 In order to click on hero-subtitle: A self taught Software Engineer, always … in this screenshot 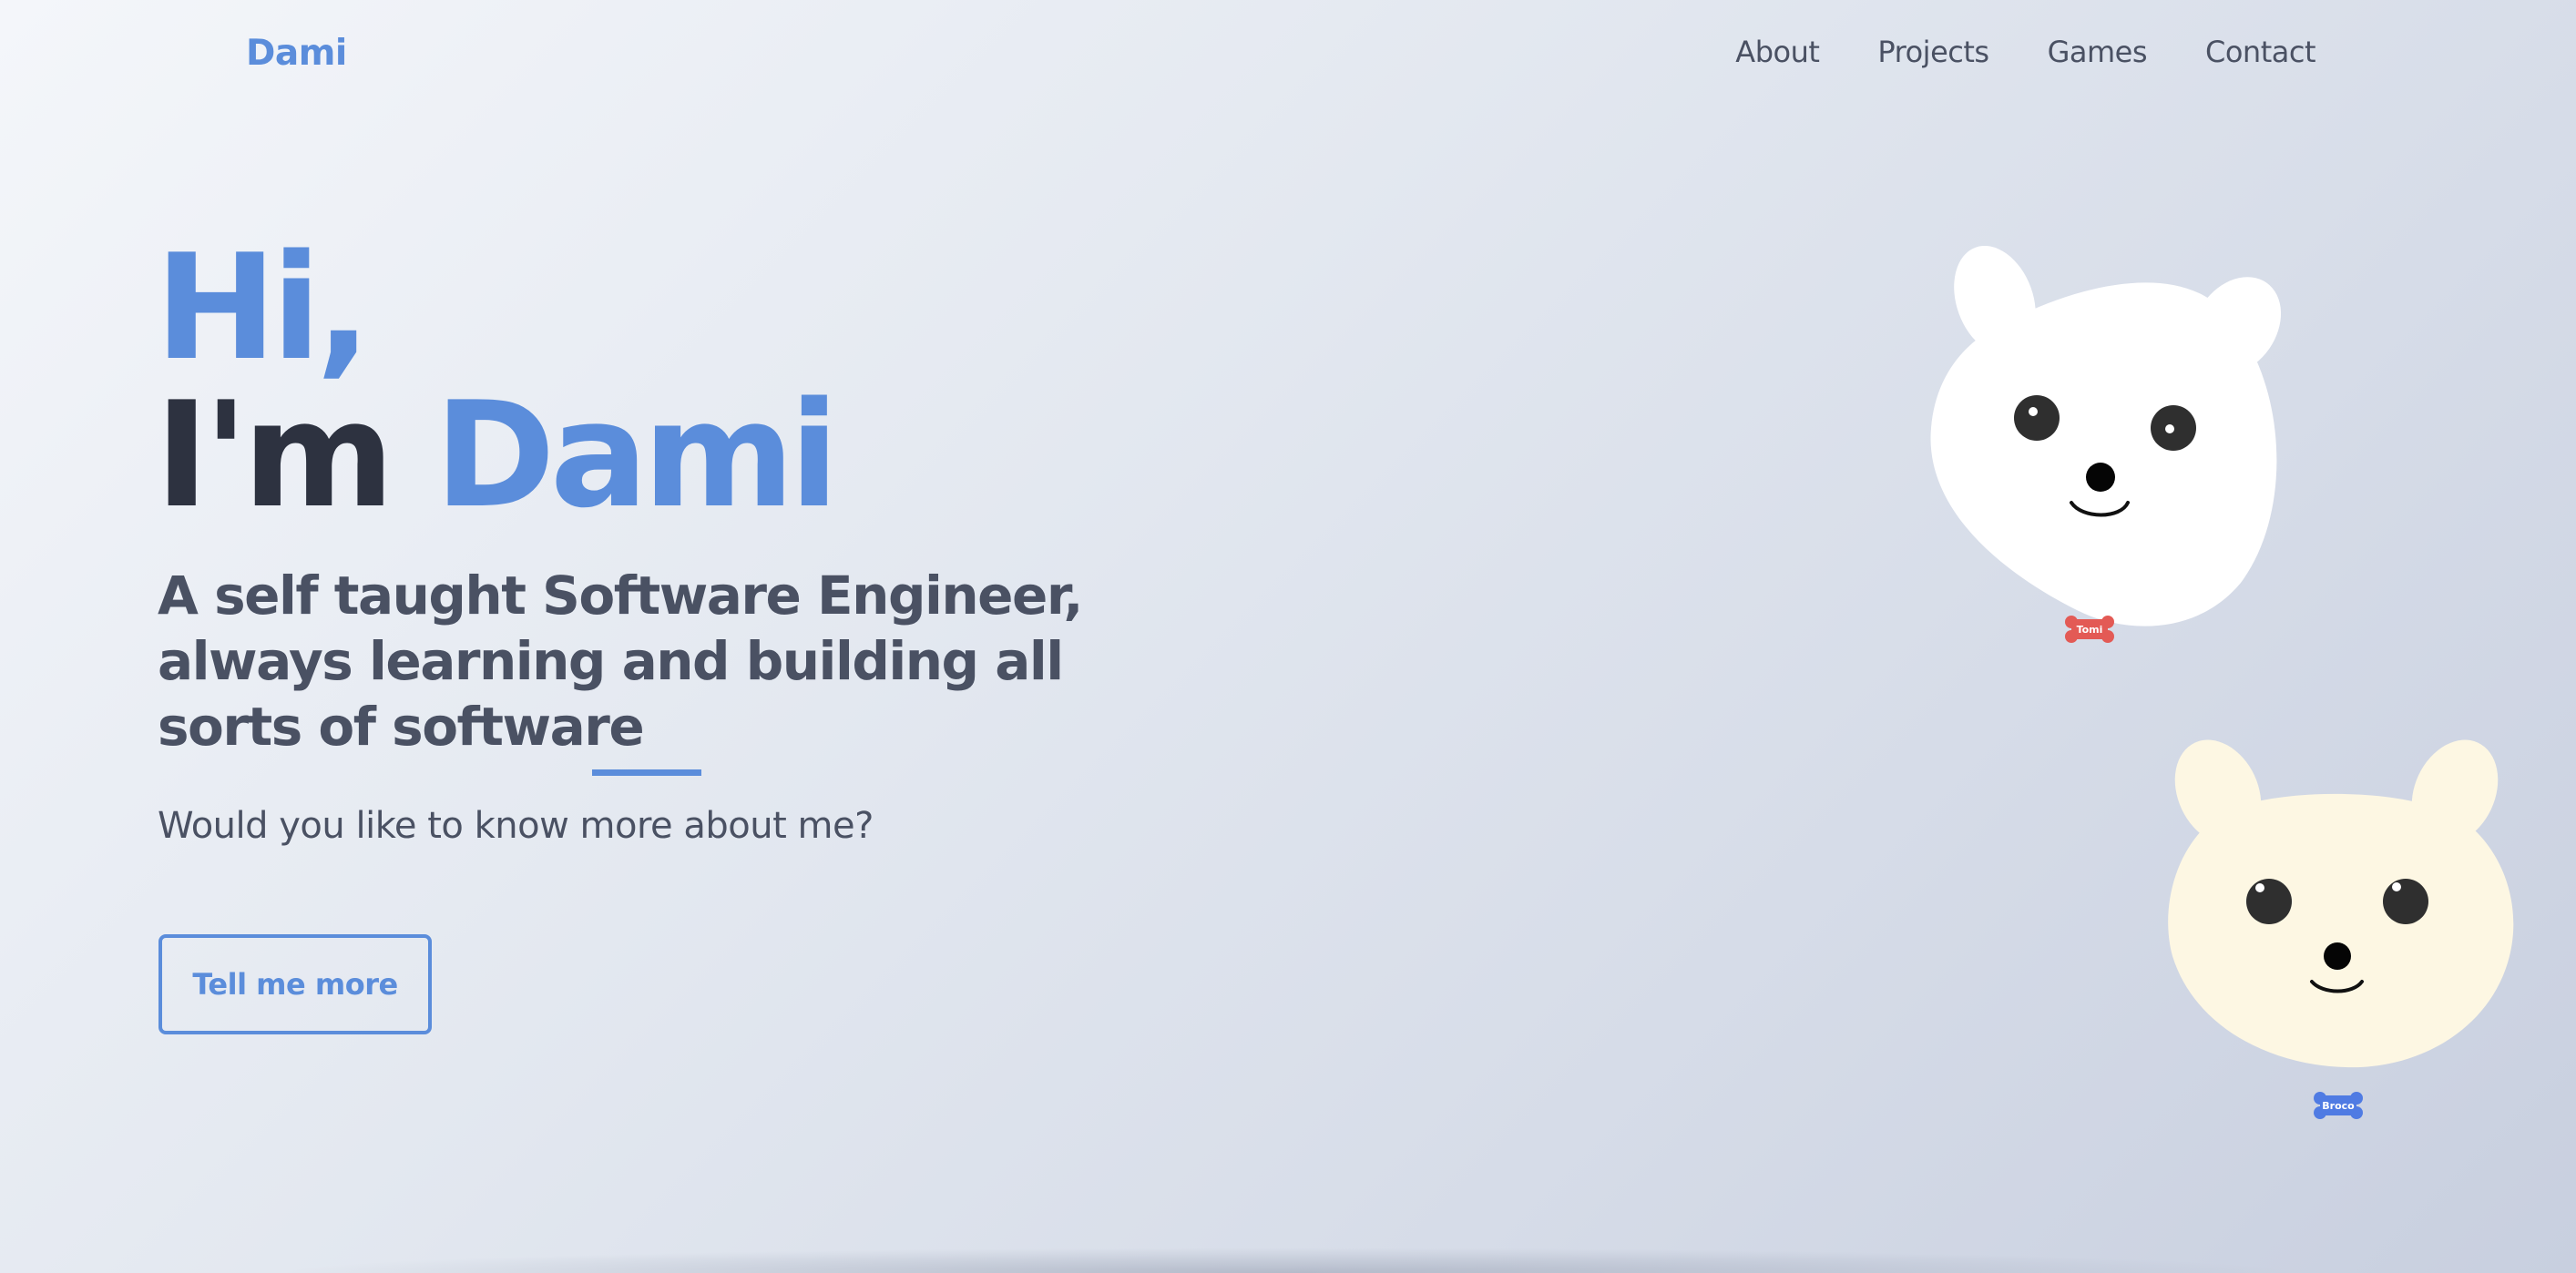, I will do `click(620, 662)`.